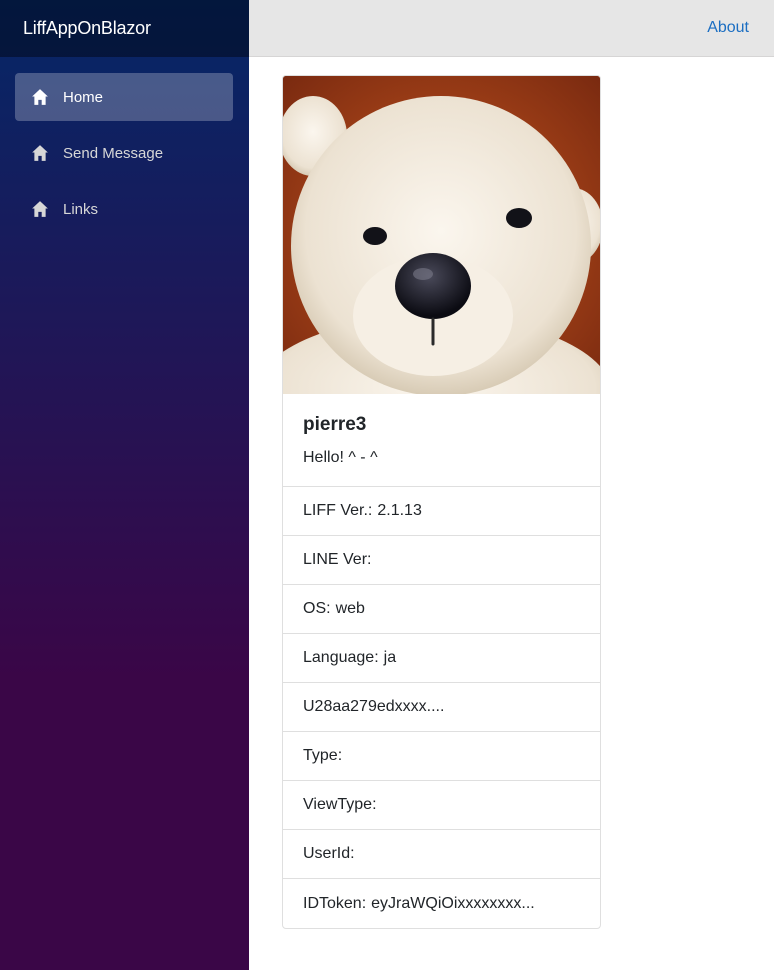 The height and width of the screenshot is (970, 774). Describe the element at coordinates (124, 209) in the screenshot. I see `sidebar-item-links: Links` at that location.